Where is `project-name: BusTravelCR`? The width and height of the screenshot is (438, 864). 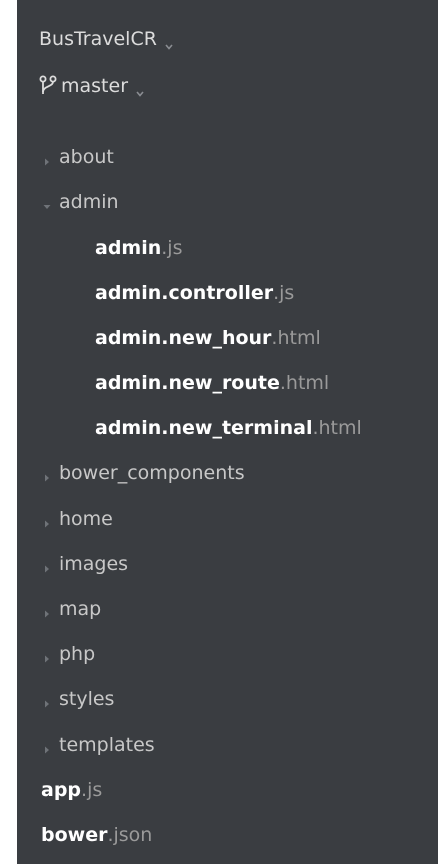 project-name: BusTravelCR is located at coordinates (98, 39).